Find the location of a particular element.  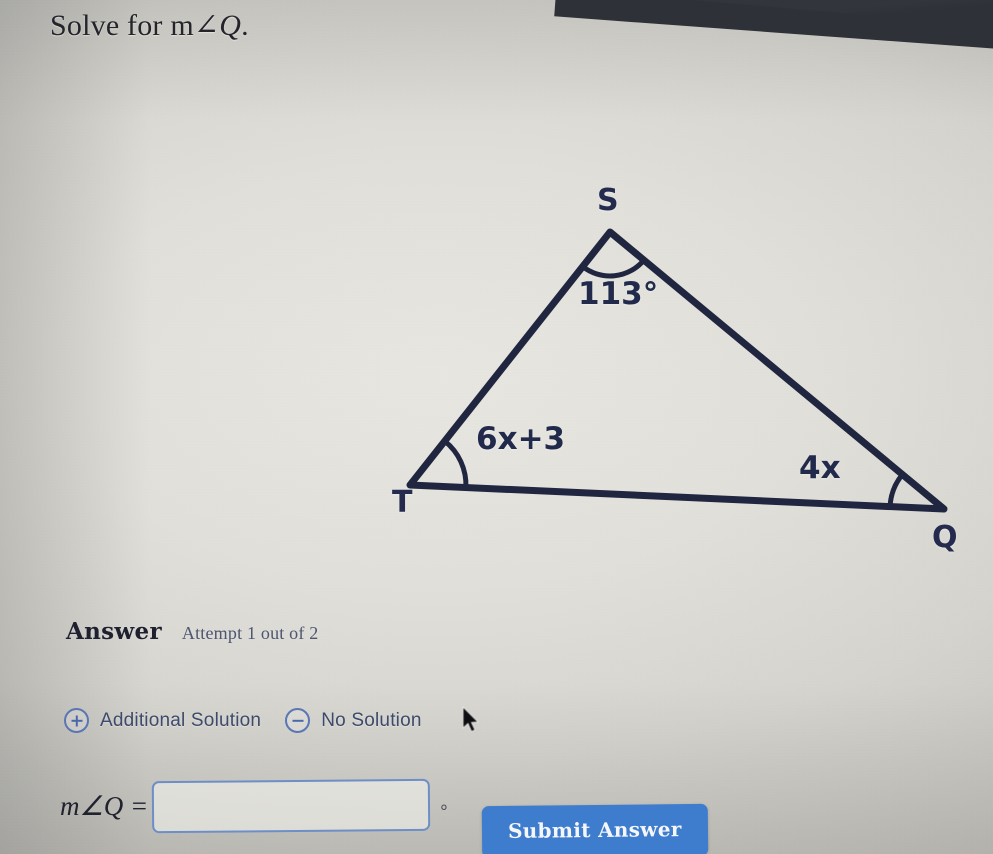

page-title: Solve for m∠Q. is located at coordinates (149, 25).